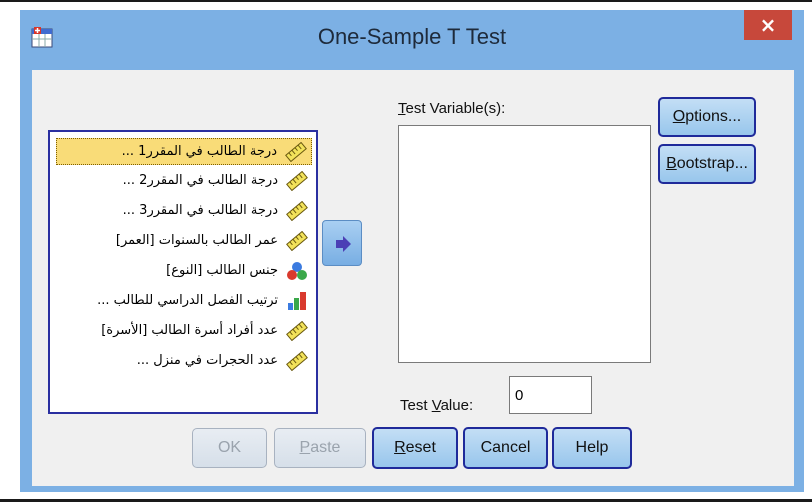 Image resolution: width=812 pixels, height=502 pixels. What do you see at coordinates (592, 448) in the screenshot?
I see `help-button: Help` at bounding box center [592, 448].